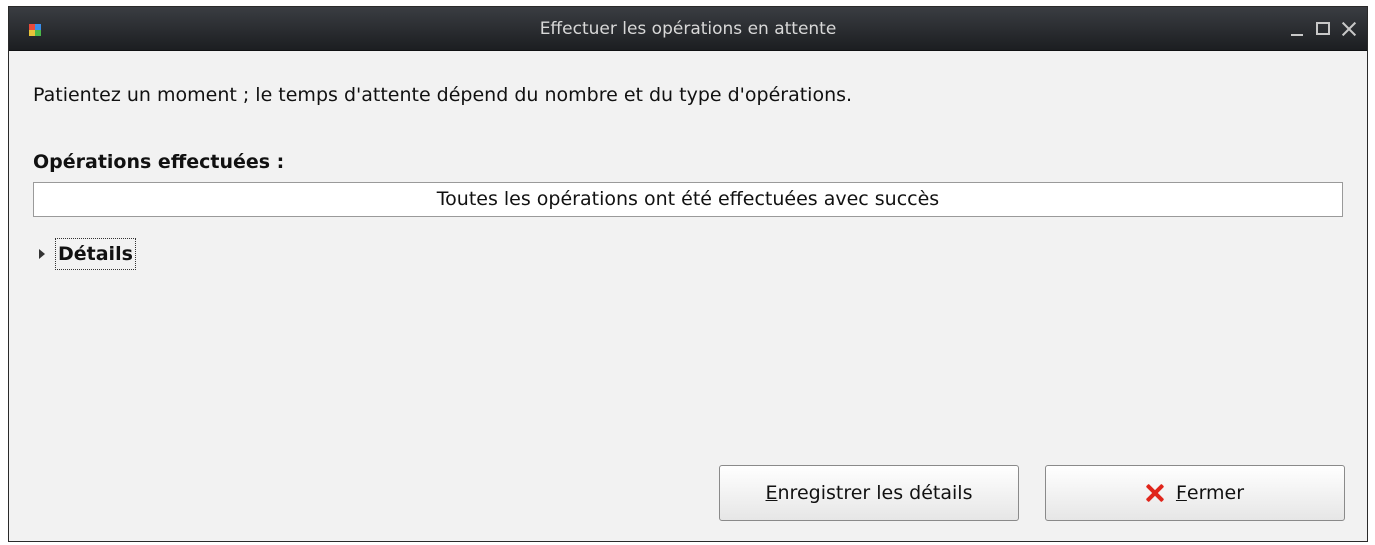  I want to click on window-title: Effectuer les opérations en attente, so click(688, 29).